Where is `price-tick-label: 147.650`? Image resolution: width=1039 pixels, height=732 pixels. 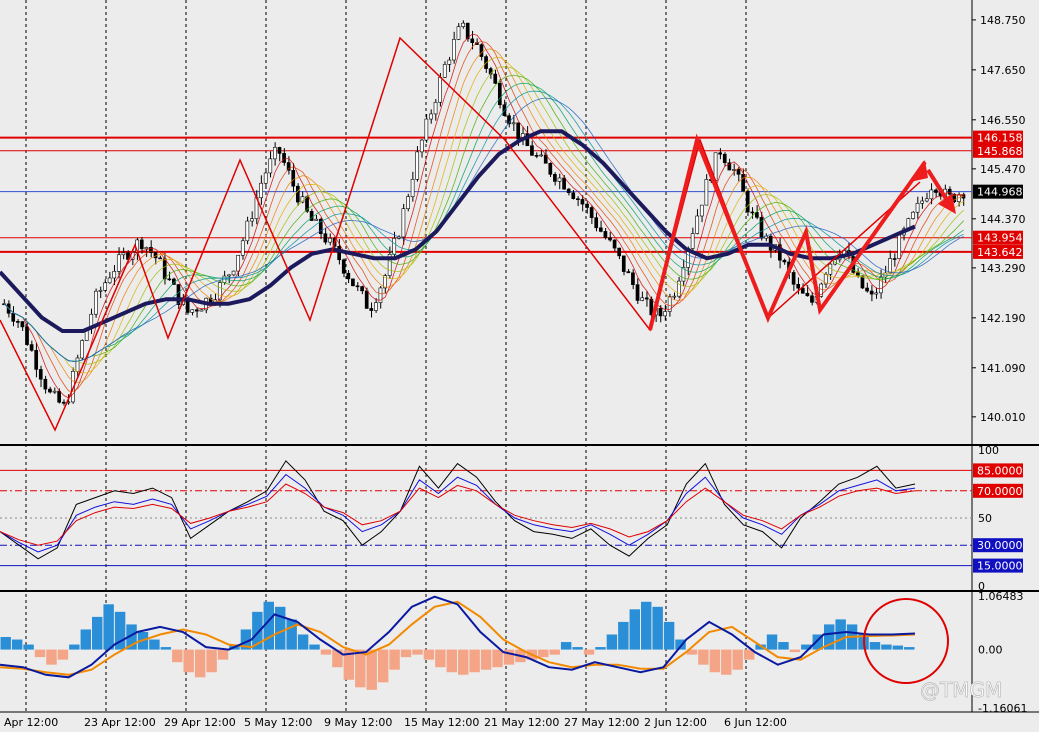
price-tick-label: 147.650 is located at coordinates (1003, 70).